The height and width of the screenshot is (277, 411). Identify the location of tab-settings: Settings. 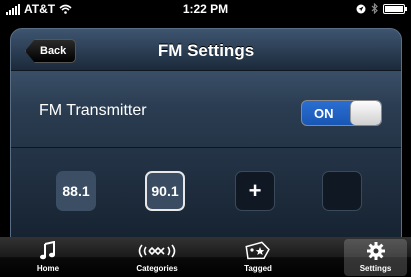
(375, 257).